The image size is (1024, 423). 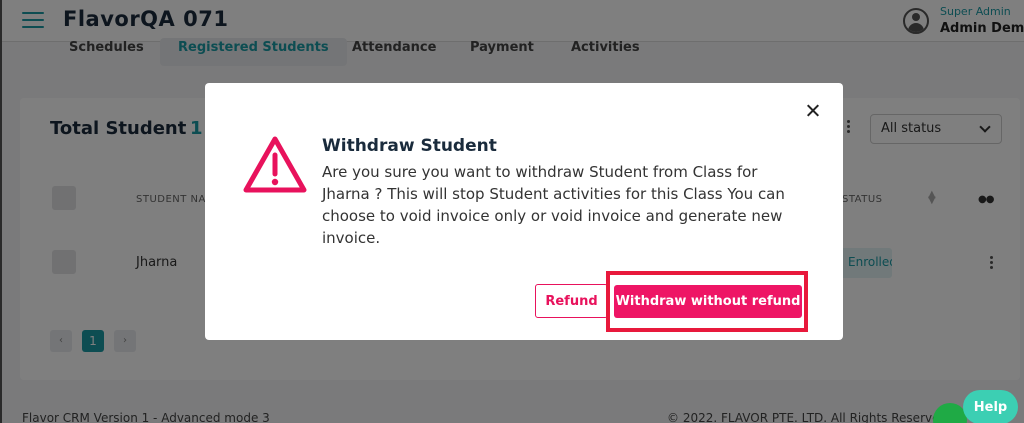 I want to click on withdraw-without-refund-button: Withdraw without refund, so click(x=708, y=301).